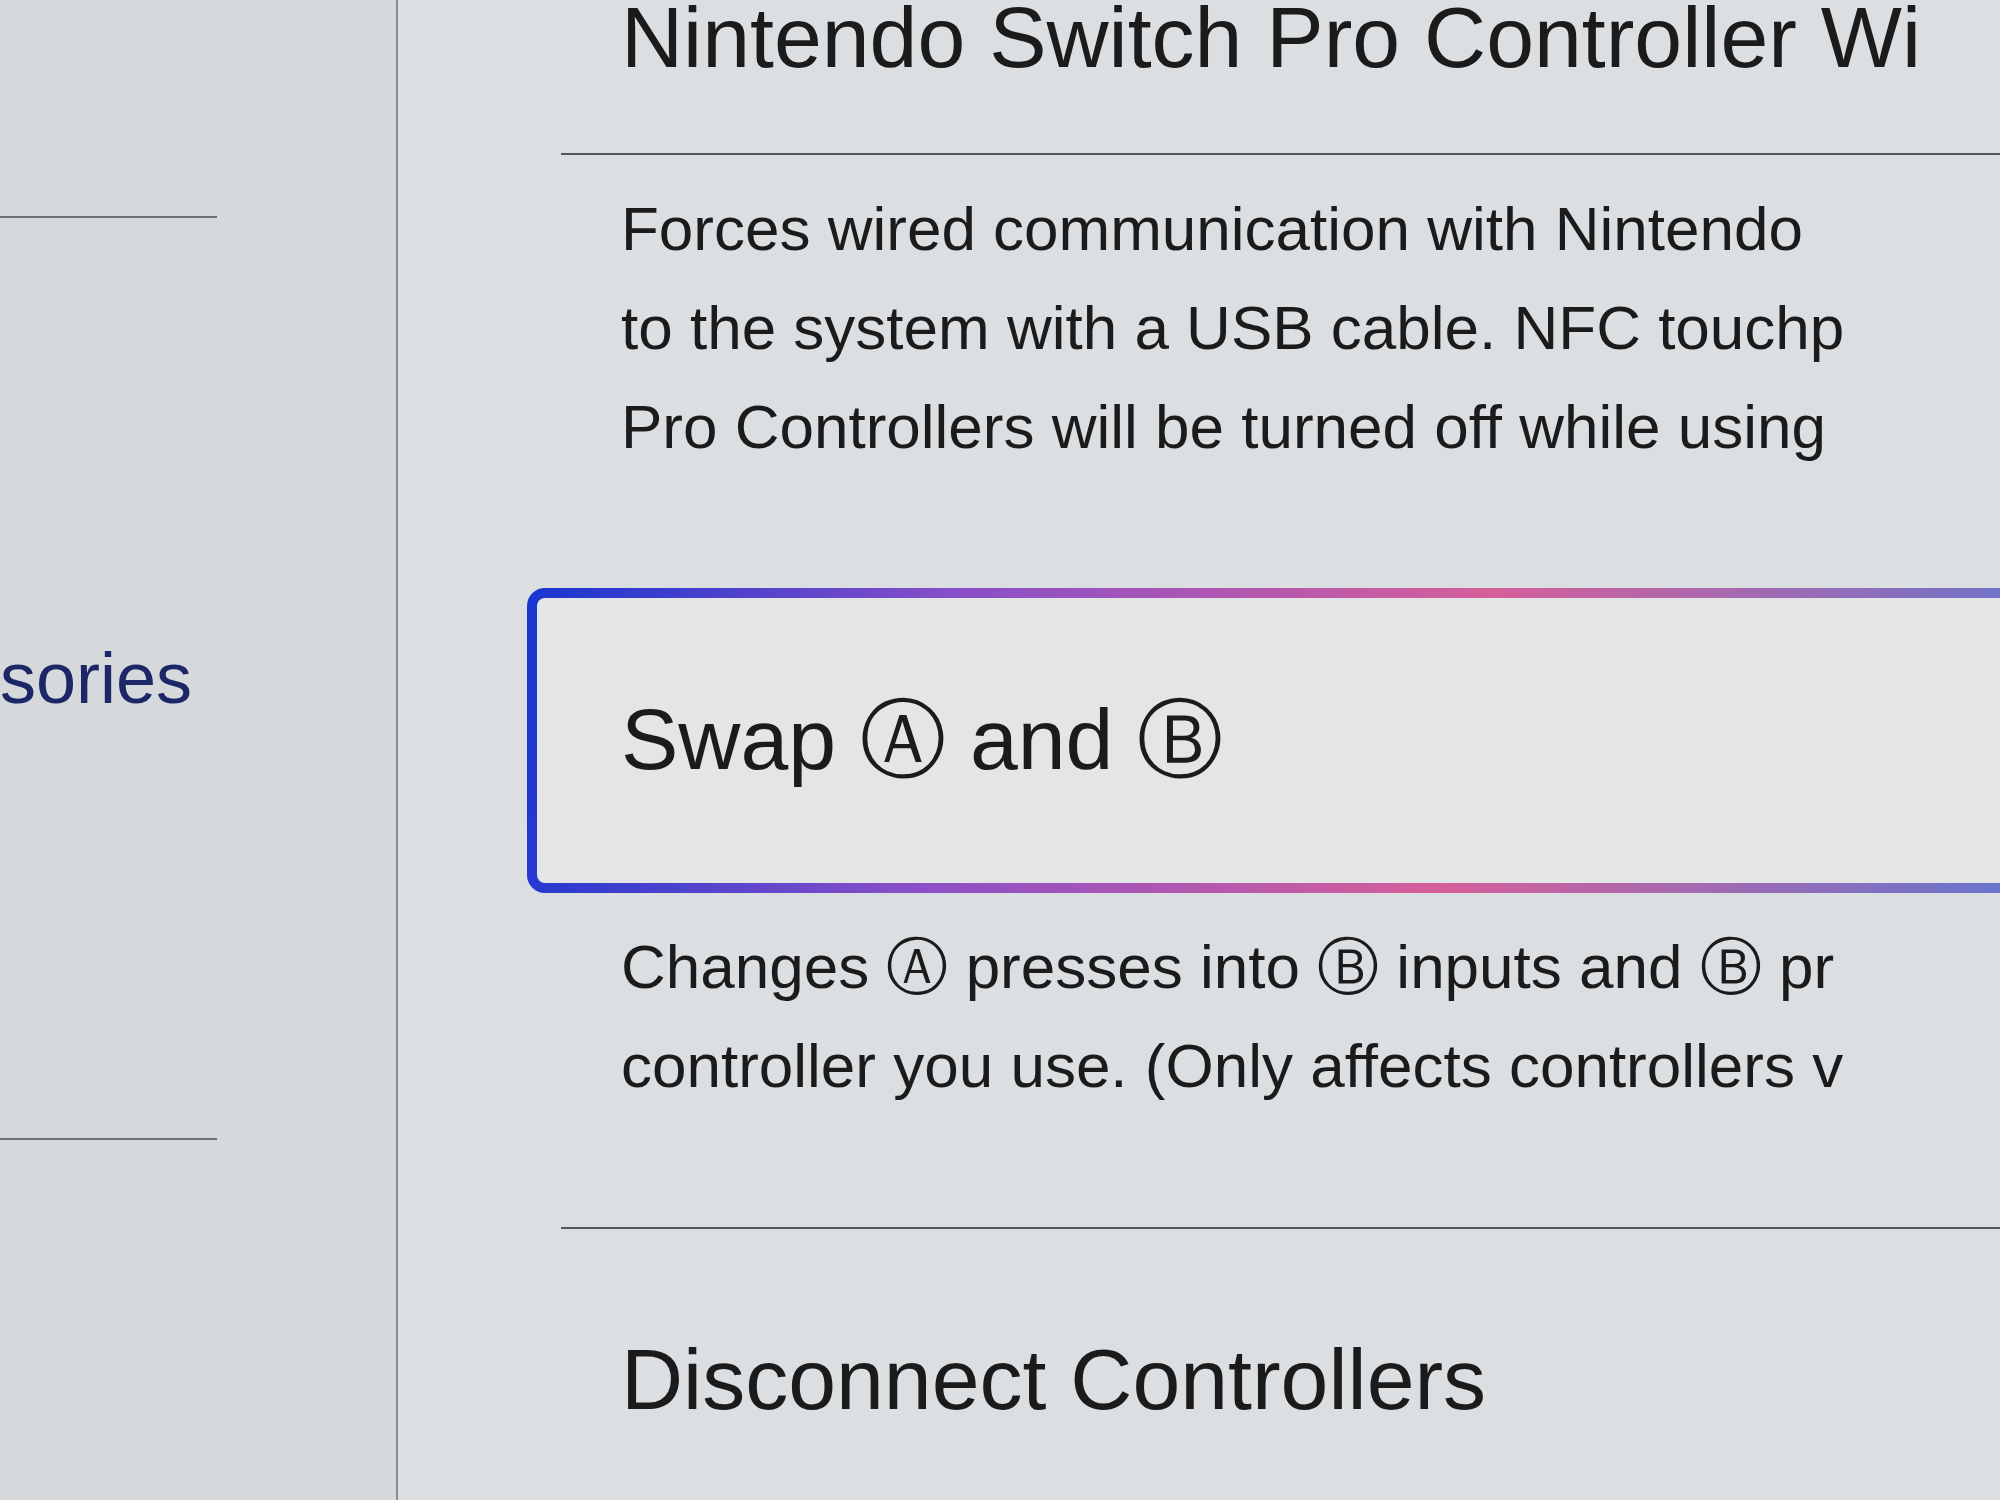 The image size is (2000, 1500). Describe the element at coordinates (108, 678) in the screenshot. I see `sidebar-item: sories` at that location.